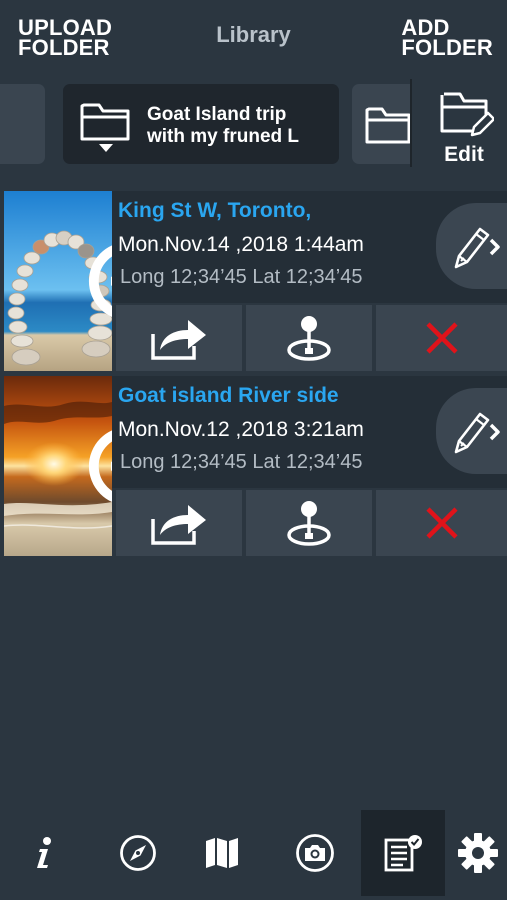  Describe the element at coordinates (228, 395) in the screenshot. I see `item-title: Goat island River side` at that location.